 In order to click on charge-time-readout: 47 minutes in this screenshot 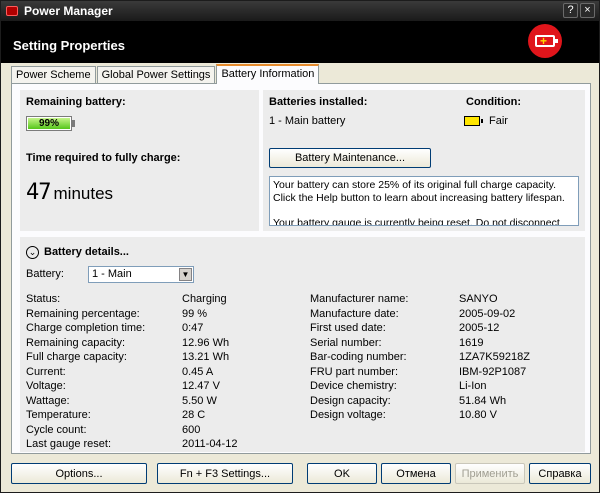, I will do `click(69, 192)`.